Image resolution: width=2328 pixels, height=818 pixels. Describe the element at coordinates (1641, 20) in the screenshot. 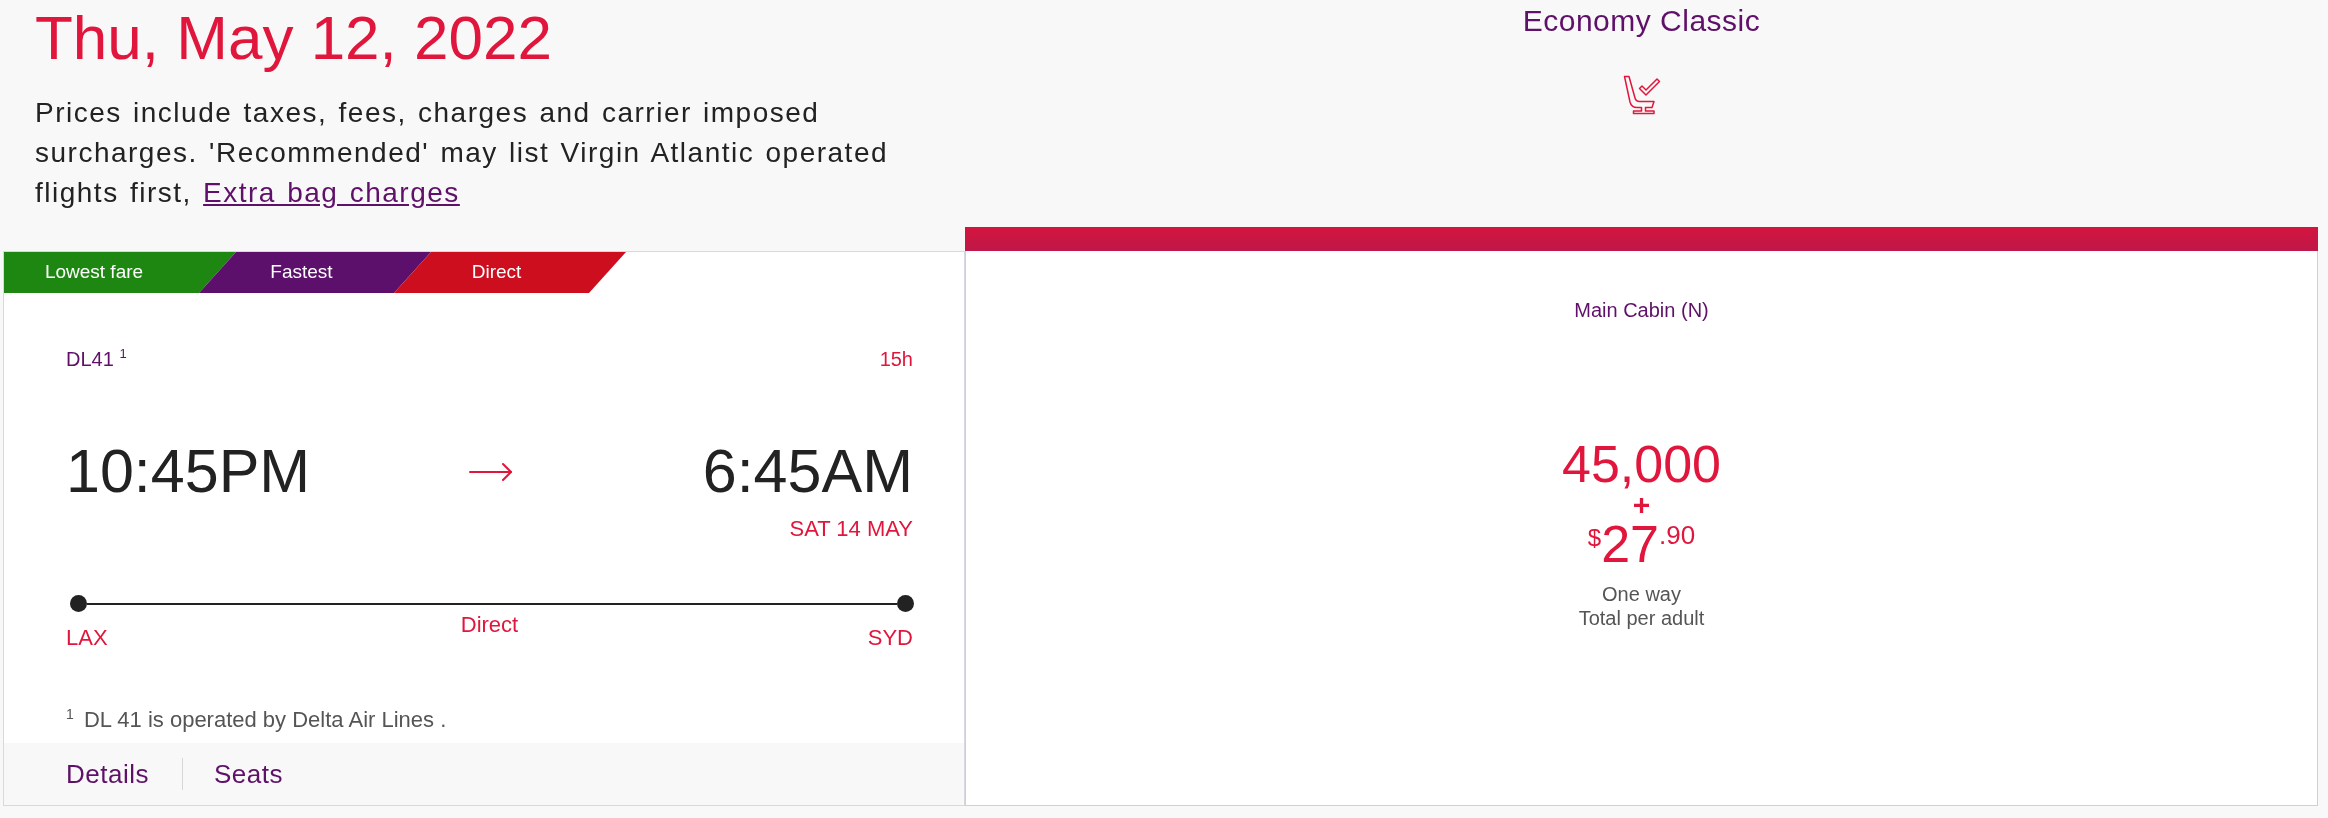

I see `fare-class-title: Economy Classic` at that location.